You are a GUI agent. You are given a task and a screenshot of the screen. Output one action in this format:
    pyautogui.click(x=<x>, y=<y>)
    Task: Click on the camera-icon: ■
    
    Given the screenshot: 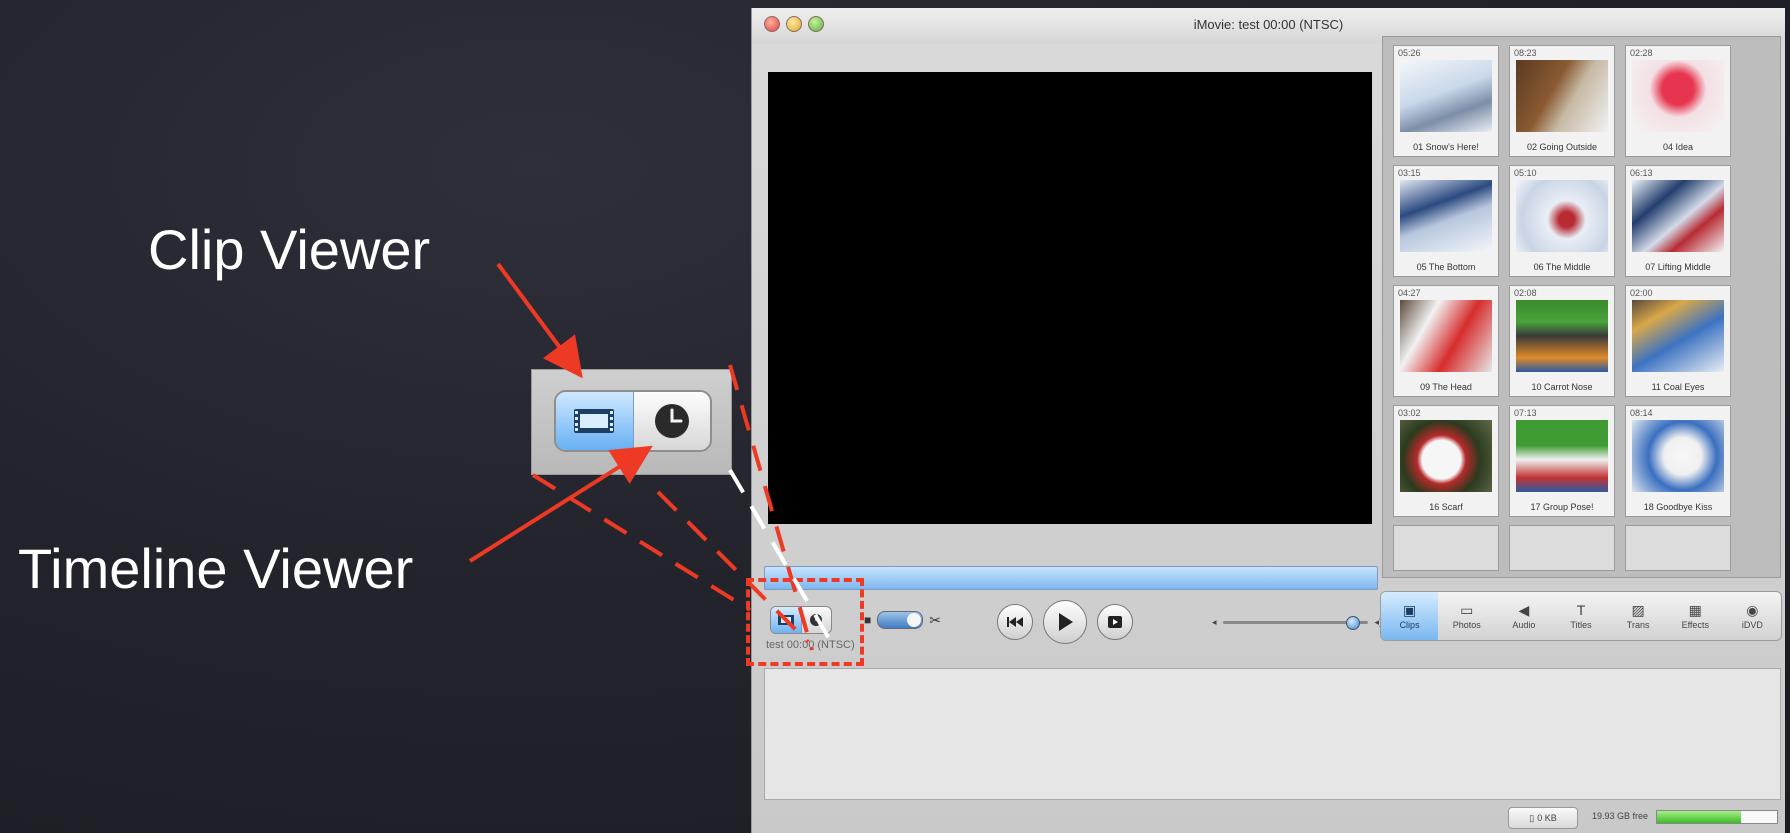 What is the action you would take?
    pyautogui.click(x=868, y=620)
    